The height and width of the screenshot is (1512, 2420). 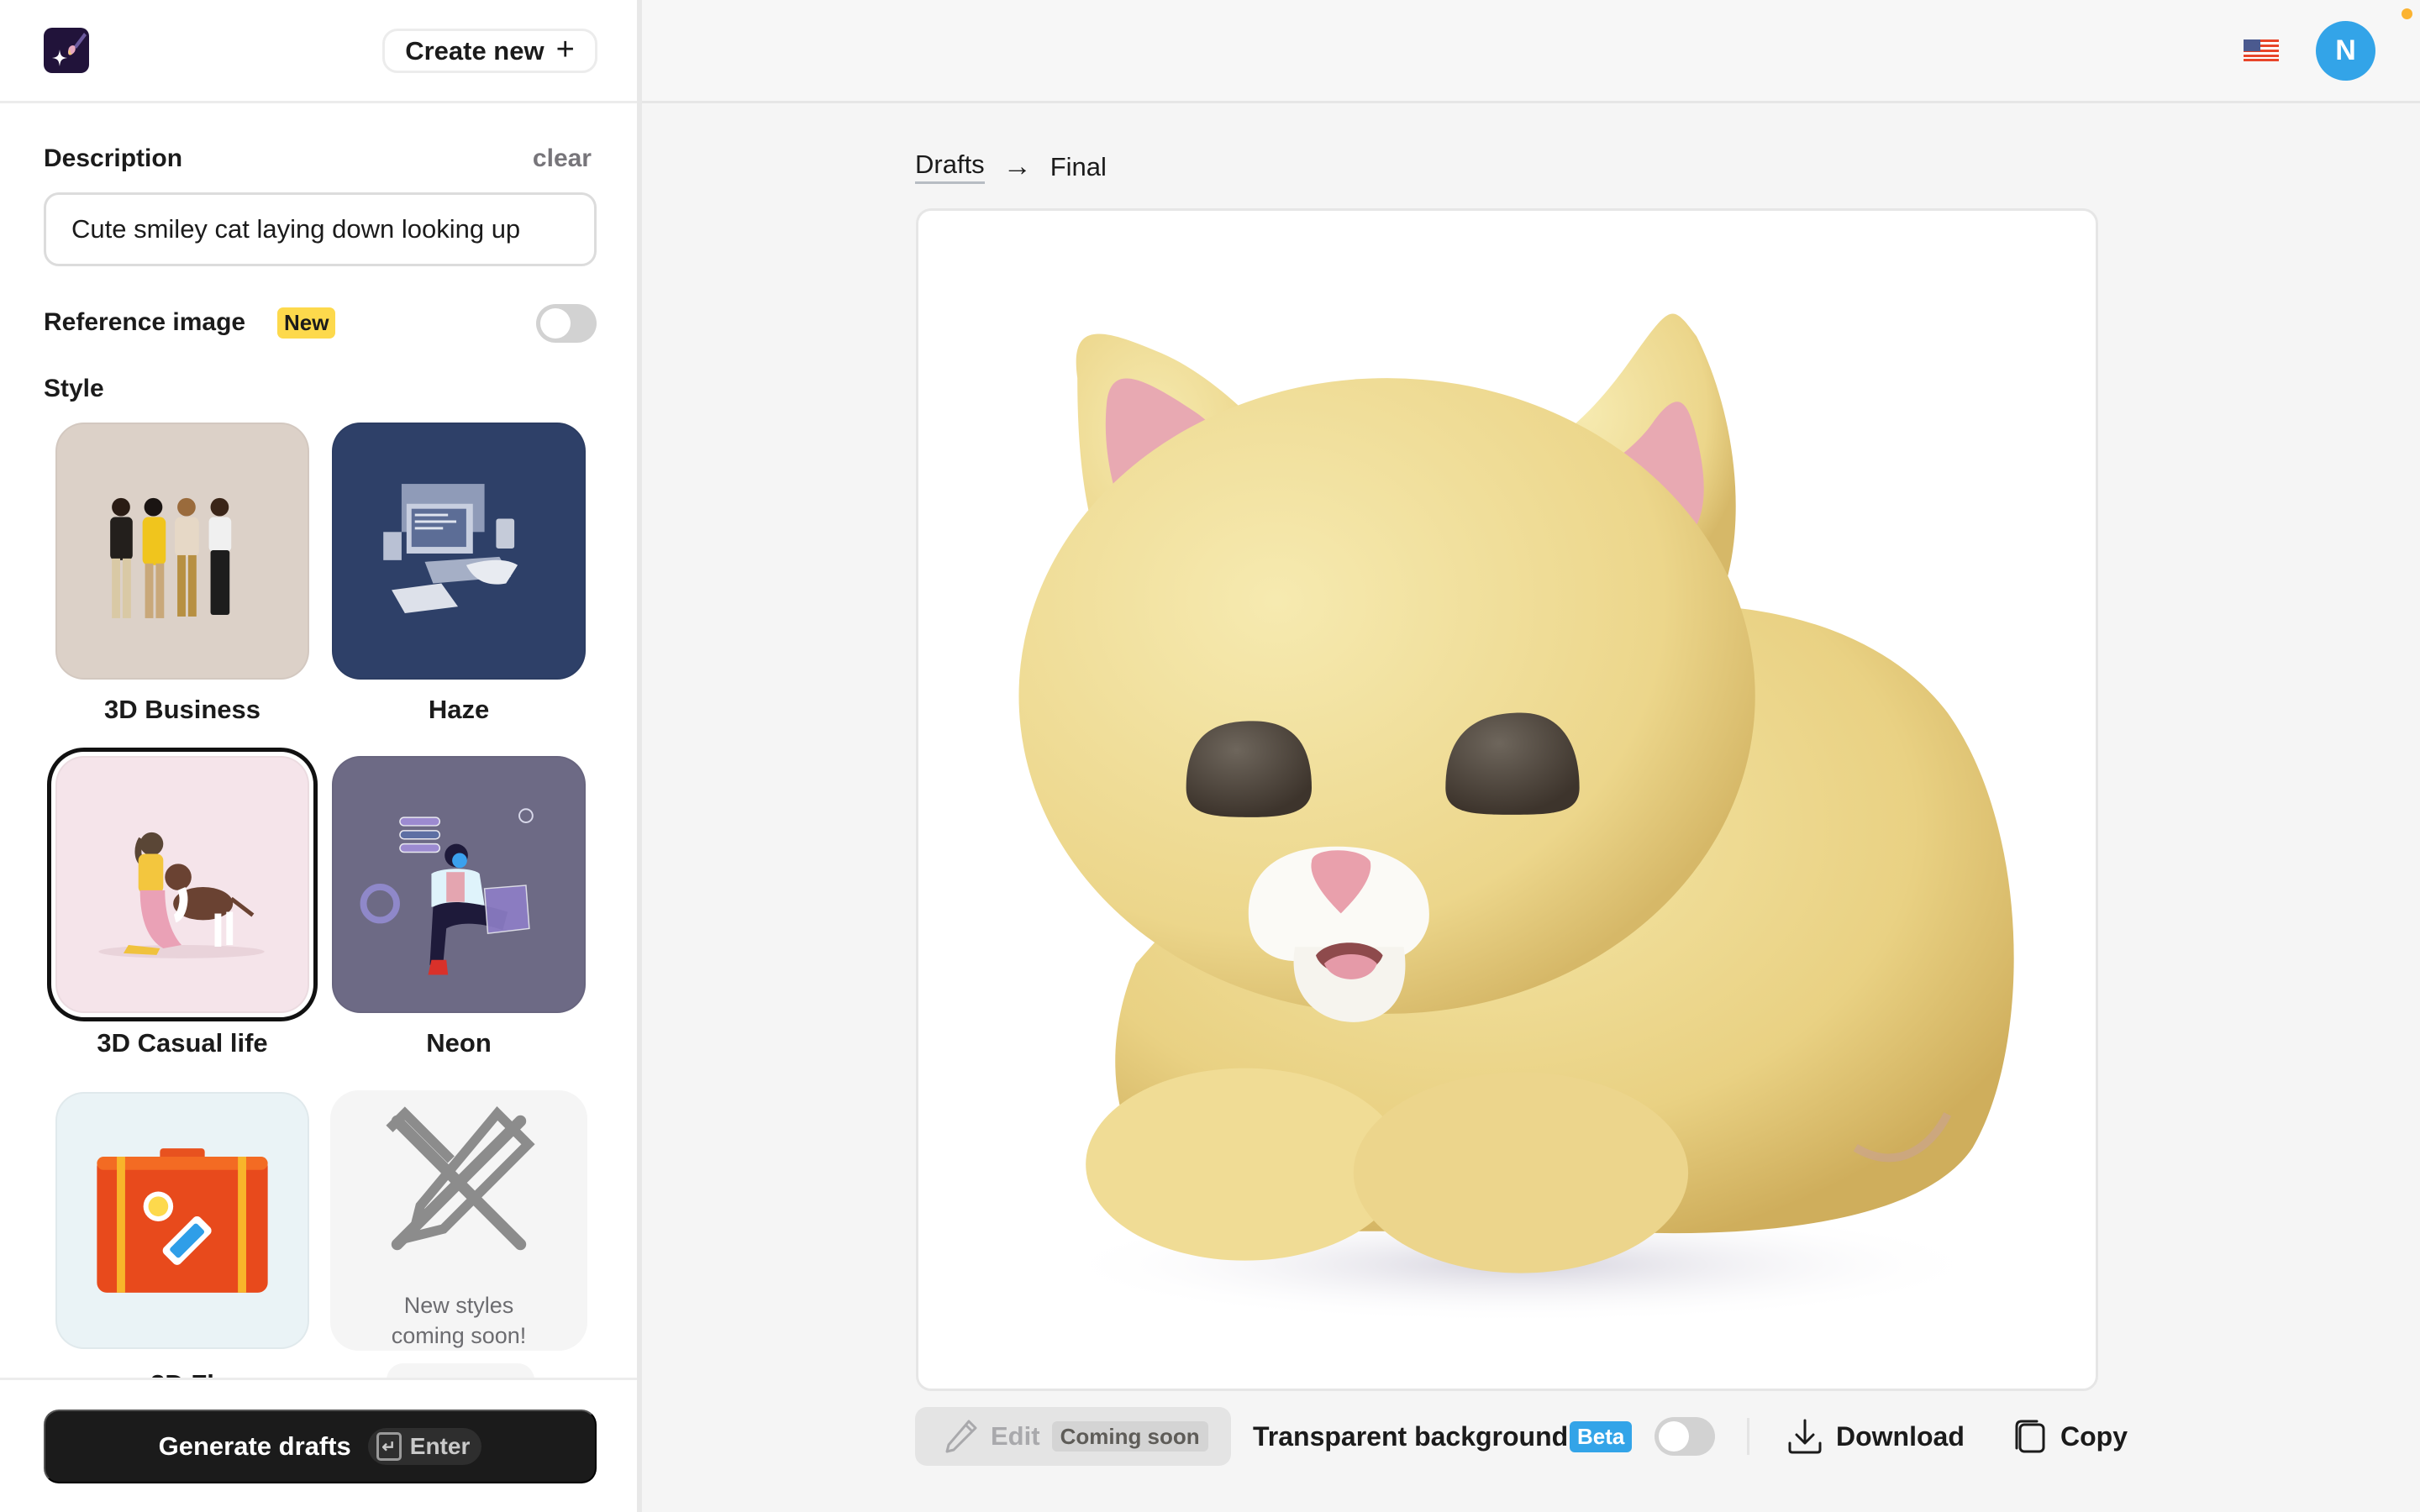 What do you see at coordinates (318, 51) in the screenshot?
I see `sidebar-header: Create new +` at bounding box center [318, 51].